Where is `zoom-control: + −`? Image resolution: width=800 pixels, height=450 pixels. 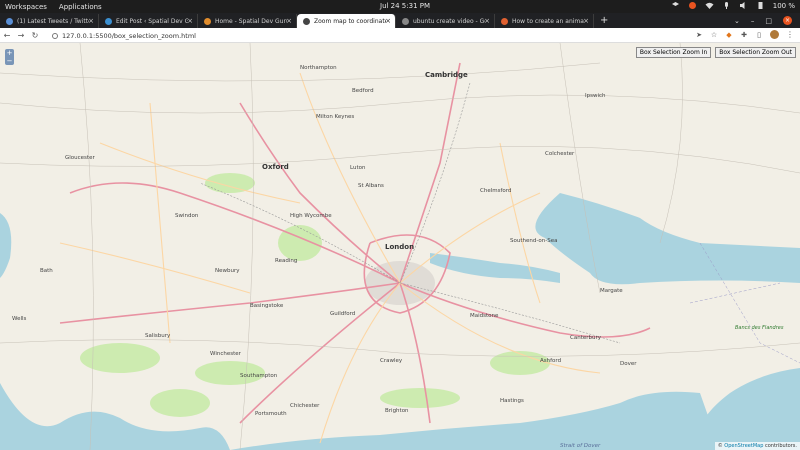 zoom-control: + − is located at coordinates (9, 57).